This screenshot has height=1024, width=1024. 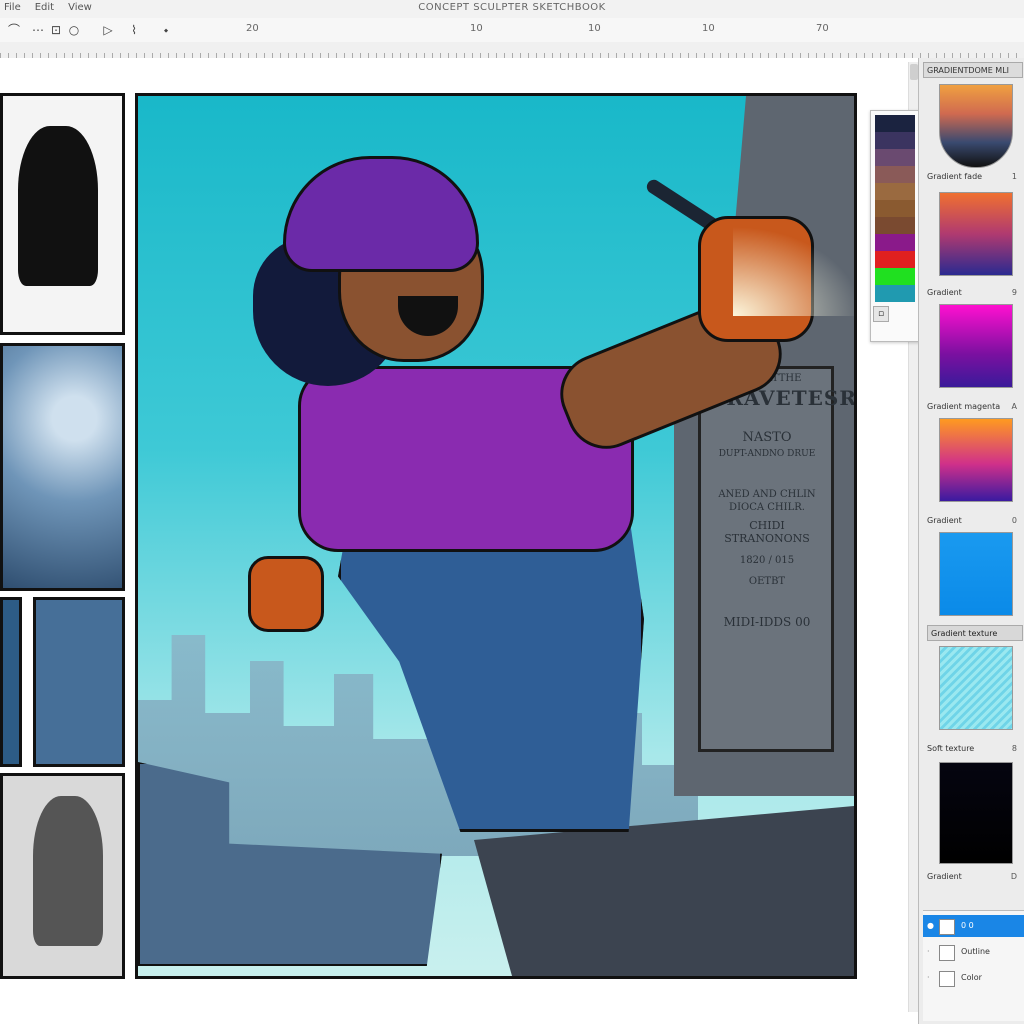 What do you see at coordinates (951, 748) in the screenshot?
I see `preset-label-6-text: Soft texture` at bounding box center [951, 748].